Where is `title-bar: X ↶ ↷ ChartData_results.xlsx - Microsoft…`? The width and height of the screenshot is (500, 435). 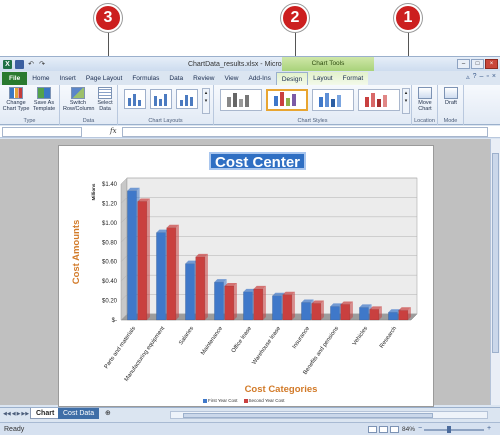
title-bar: X ↶ ↷ ChartData_results.xlsx - Microsoft… is located at coordinates (250, 64).